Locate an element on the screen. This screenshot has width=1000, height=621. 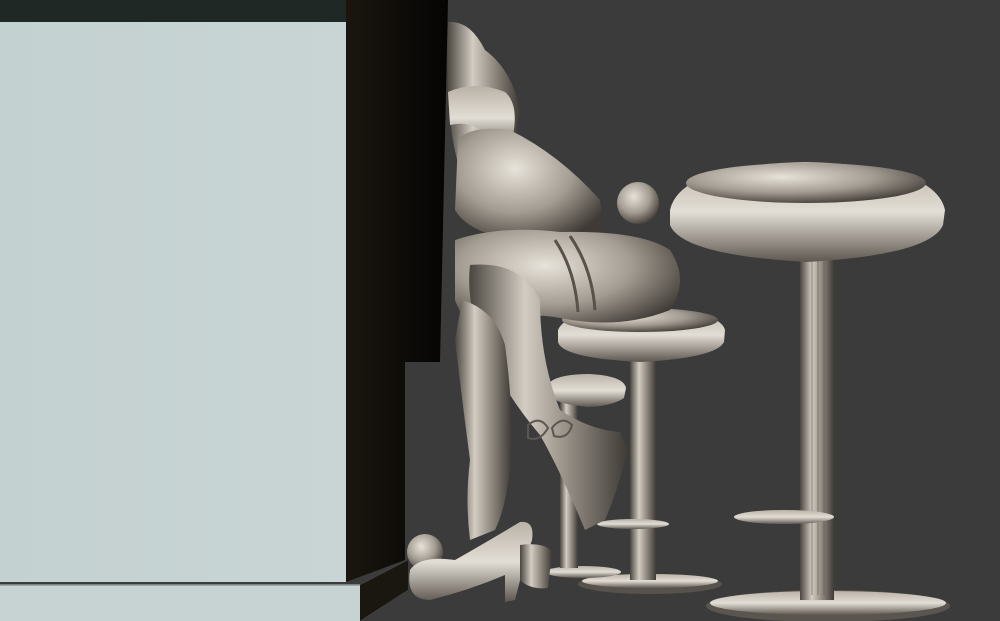
middle-stool-footrest is located at coordinates (633, 524).